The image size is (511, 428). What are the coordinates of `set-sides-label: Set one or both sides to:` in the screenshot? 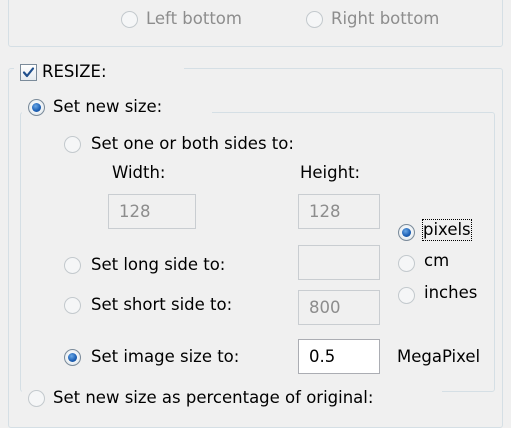 It's located at (192, 143).